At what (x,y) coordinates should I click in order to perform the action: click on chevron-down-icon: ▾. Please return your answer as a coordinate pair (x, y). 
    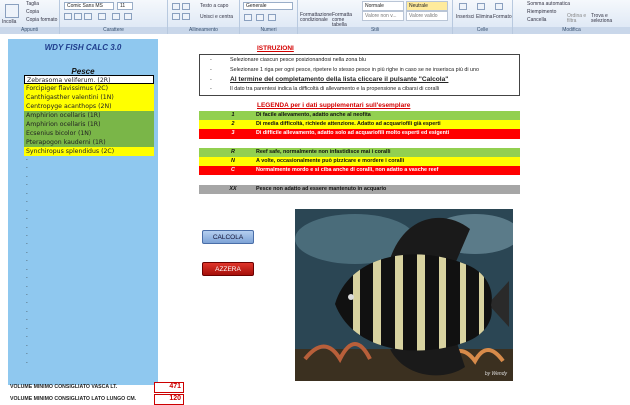
    Looking at the image, I should click on (153, 80).